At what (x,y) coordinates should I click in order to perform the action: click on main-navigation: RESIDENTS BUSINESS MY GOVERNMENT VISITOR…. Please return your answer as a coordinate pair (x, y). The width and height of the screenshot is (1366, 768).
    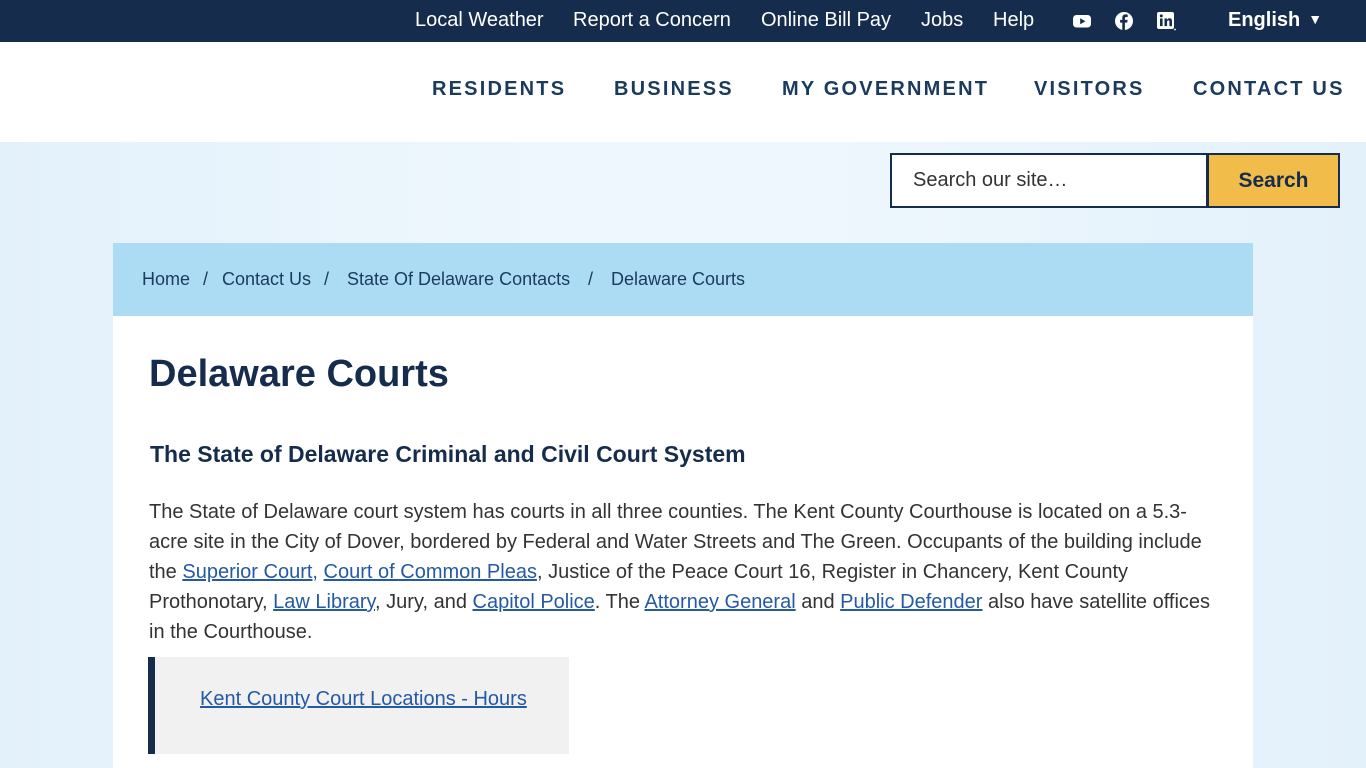
    Looking at the image, I should click on (683, 92).